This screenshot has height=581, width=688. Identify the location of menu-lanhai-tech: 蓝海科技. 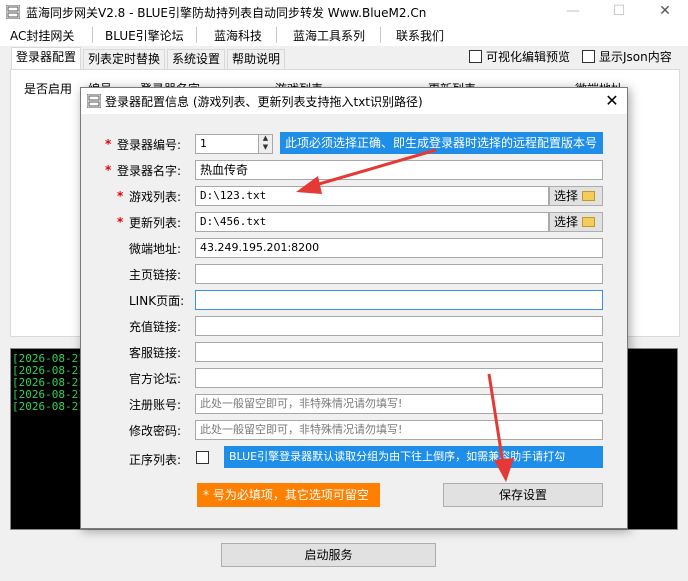
(238, 35).